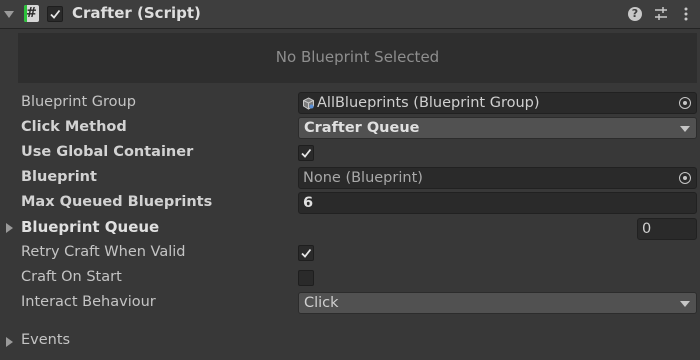  Describe the element at coordinates (9, 228) in the screenshot. I see `blueprint-queue-foldout-icon` at that location.